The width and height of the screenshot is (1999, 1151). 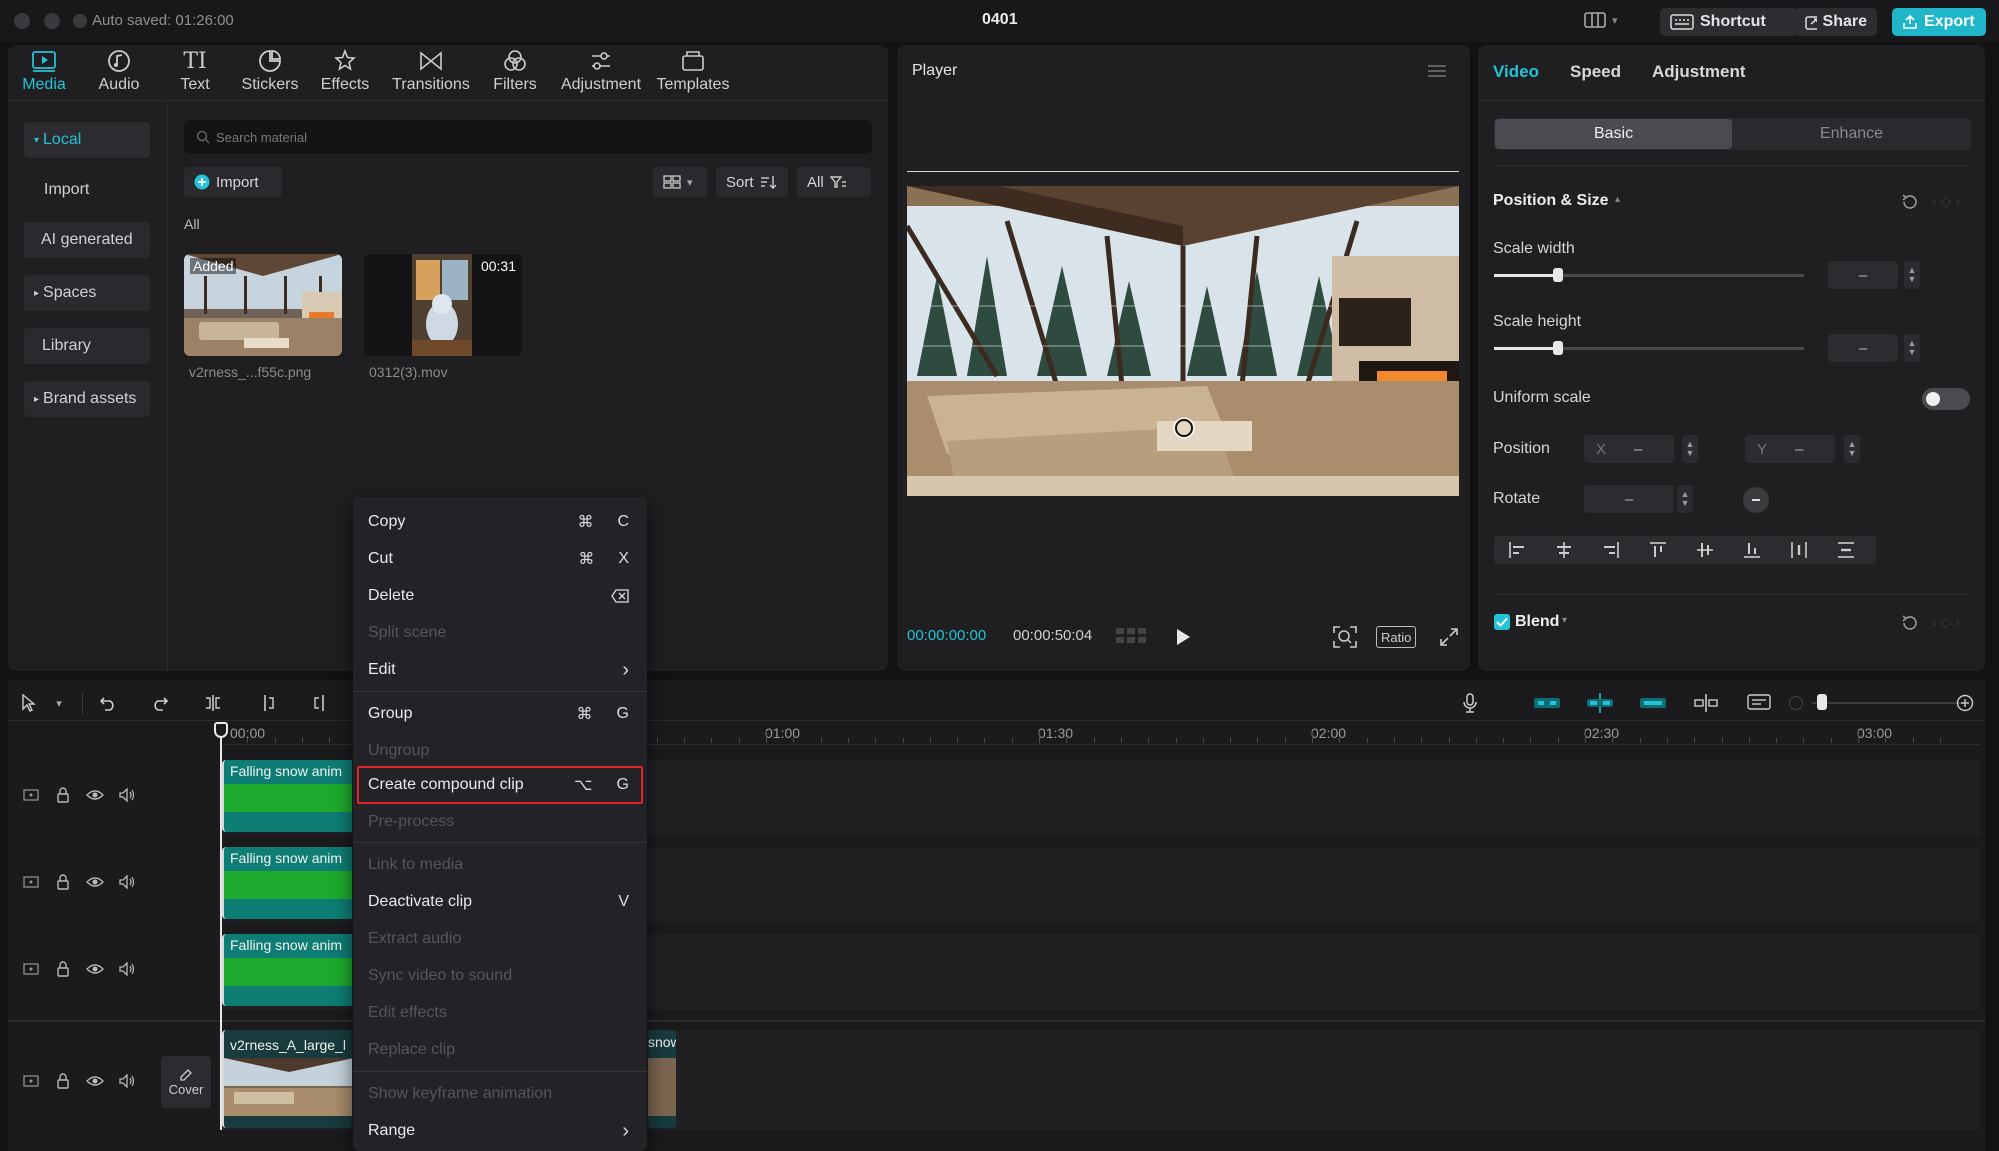 What do you see at coordinates (680, 182) in the screenshot?
I see `view-mode-toggle: ▾` at bounding box center [680, 182].